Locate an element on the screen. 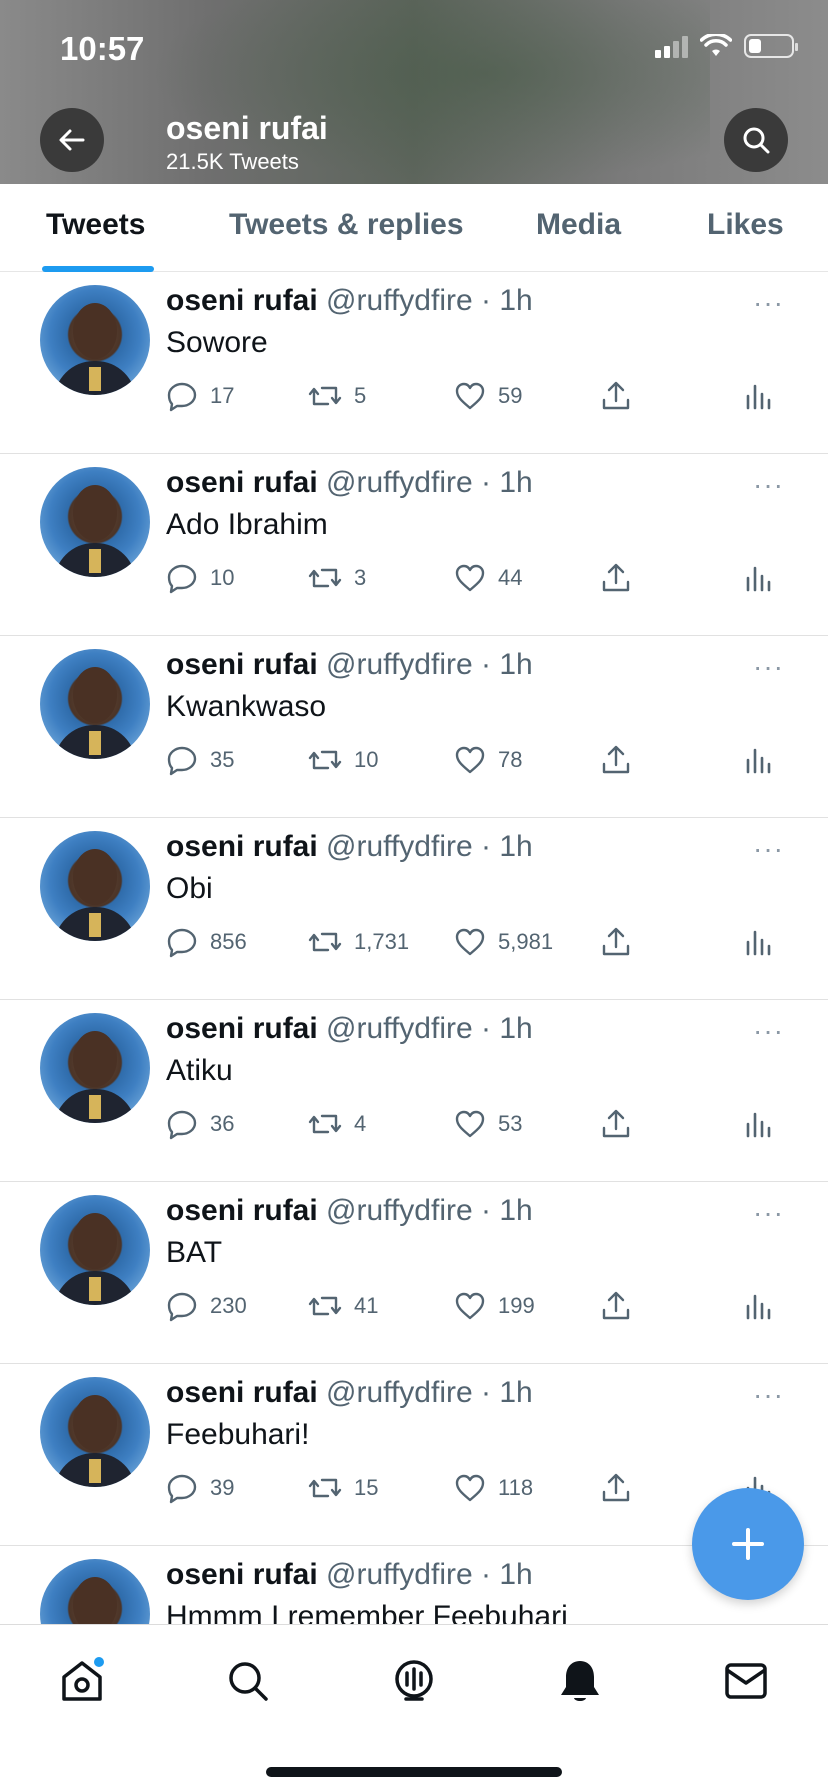  like-button: 5,981 is located at coordinates (503, 942).